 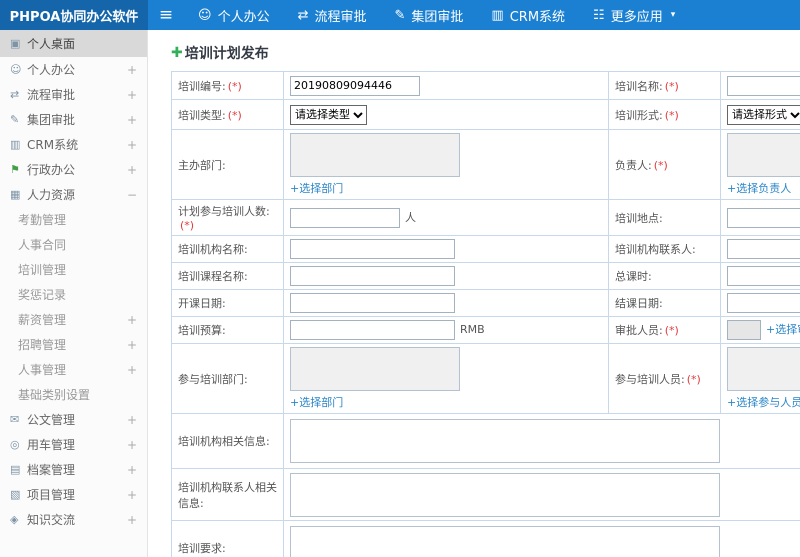 I want to click on topnav-group-approval: ✎ 集团审批, so click(x=429, y=15).